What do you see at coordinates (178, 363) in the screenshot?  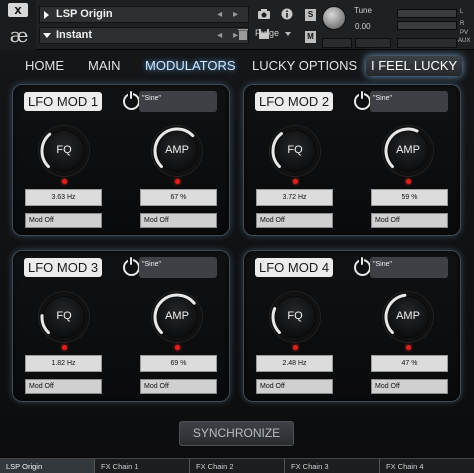 I see `amp-value-display: 69 %` at bounding box center [178, 363].